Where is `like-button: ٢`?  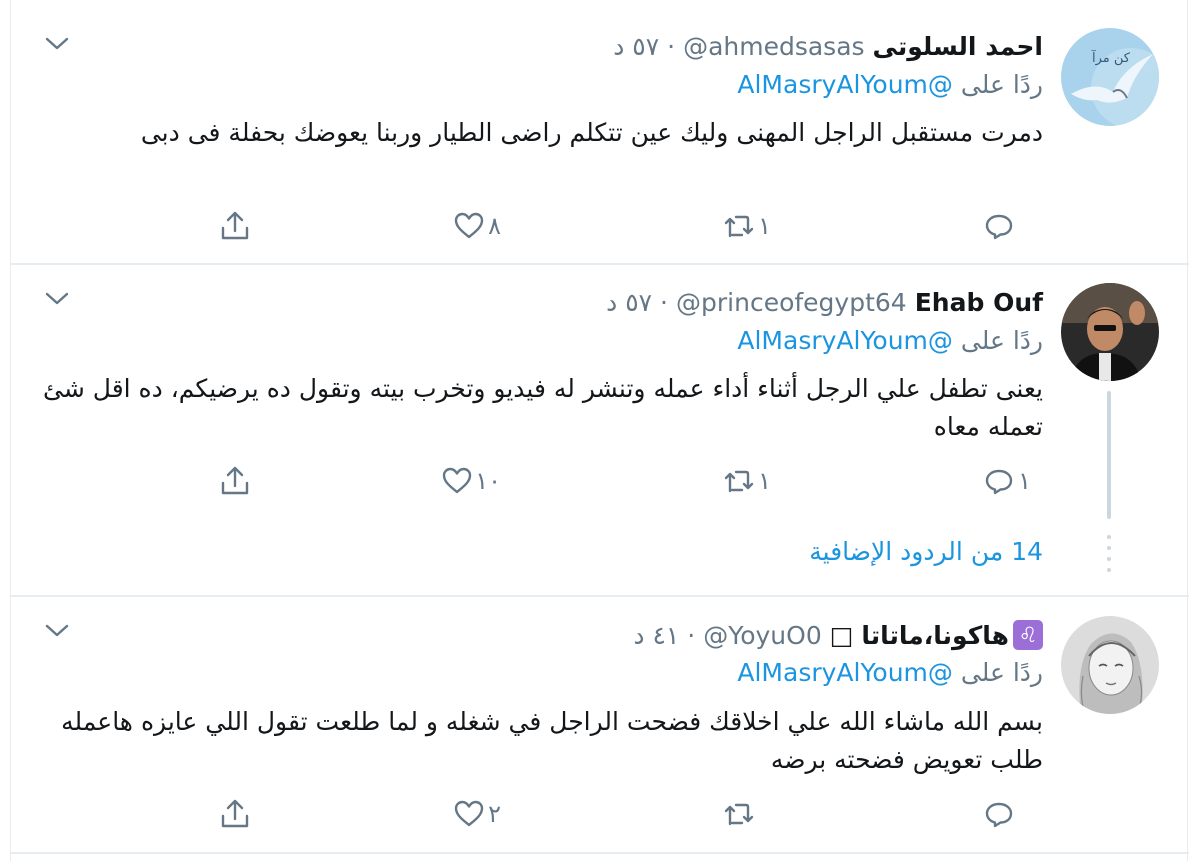
like-button: ٢ is located at coordinates (482, 814).